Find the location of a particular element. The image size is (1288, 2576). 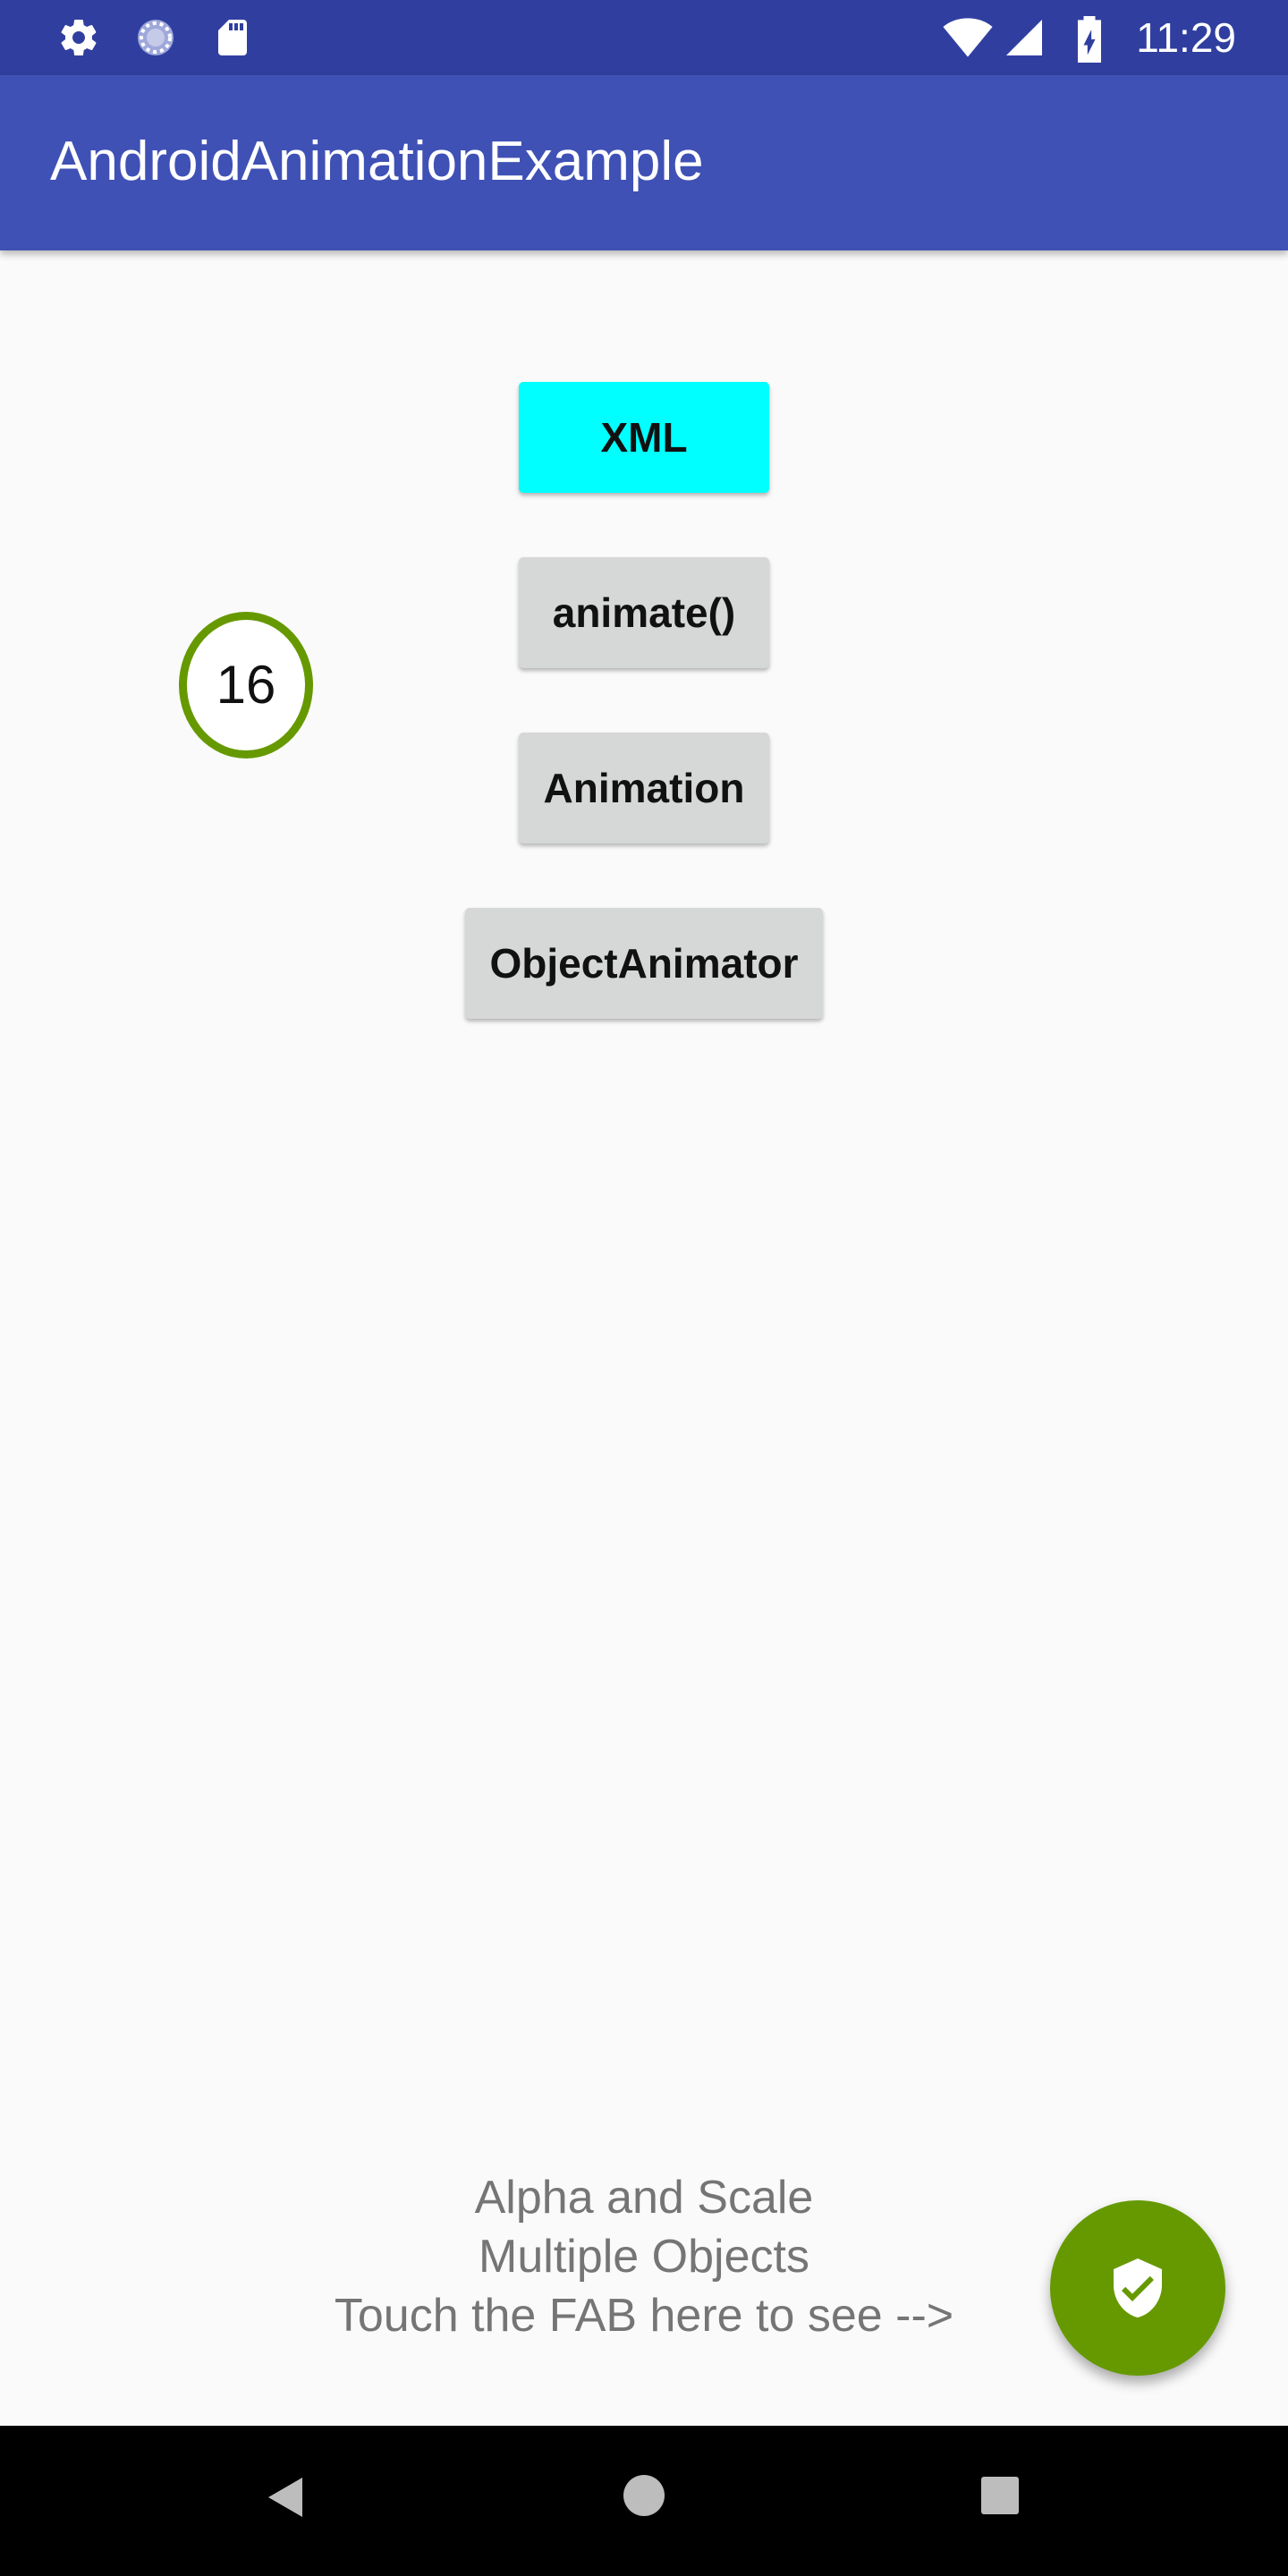

home-icon is located at coordinates (644, 2497).